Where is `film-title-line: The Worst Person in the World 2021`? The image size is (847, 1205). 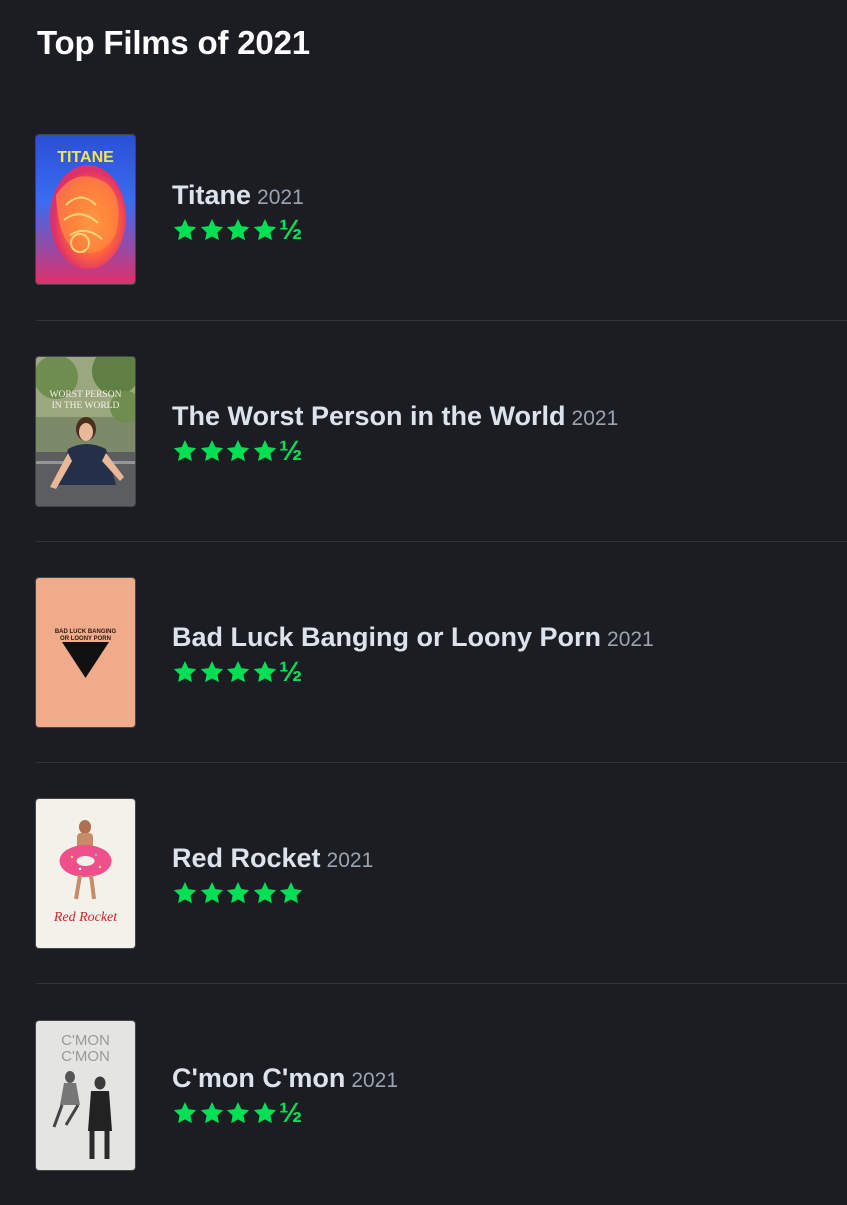 film-title-line: The Worst Person in the World 2021 is located at coordinates (395, 416).